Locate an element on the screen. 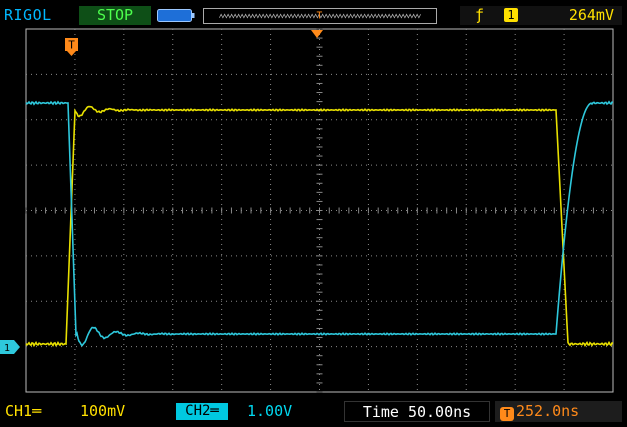 The width and height of the screenshot is (627, 427). ch1-label: CH1═ is located at coordinates (23, 411).